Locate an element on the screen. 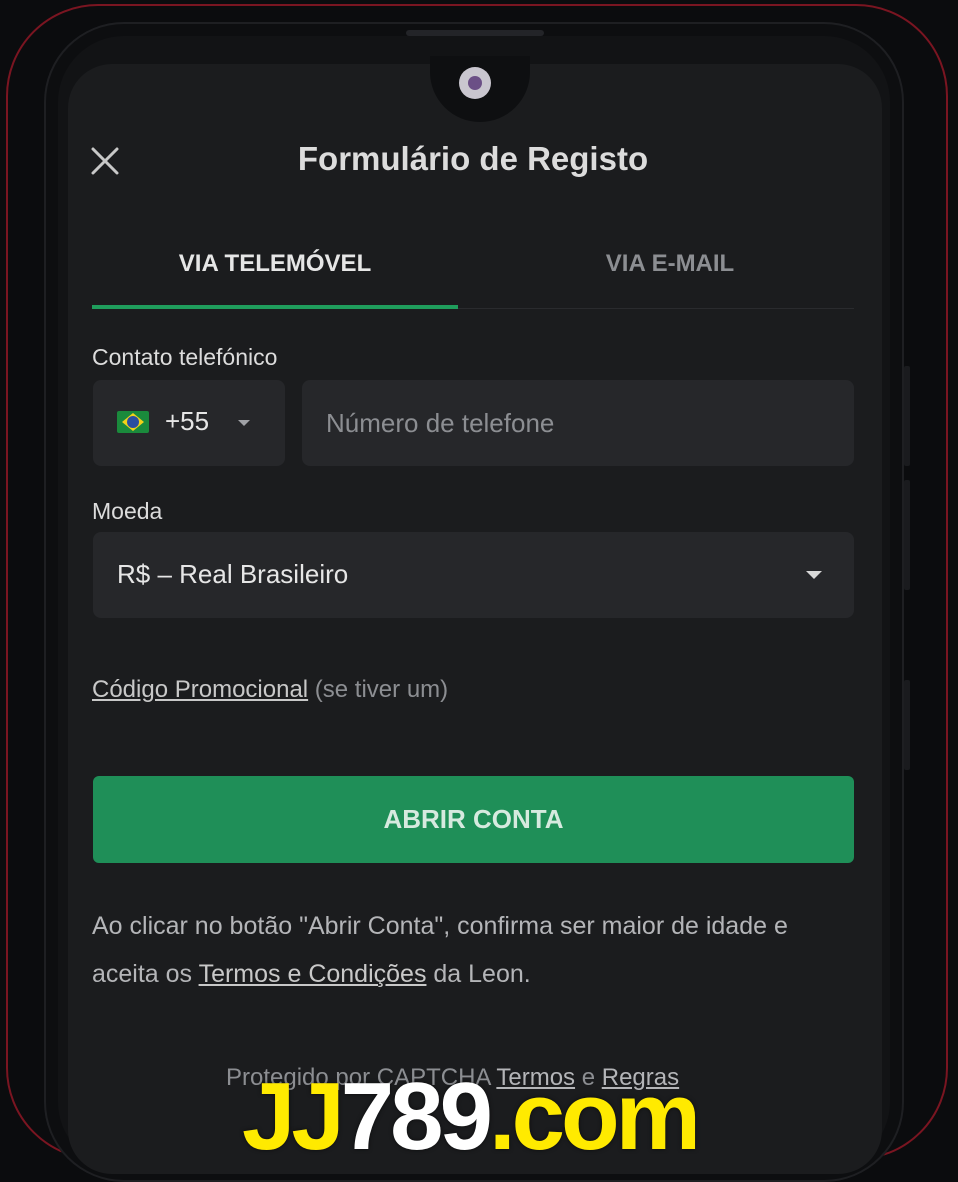  watermark-logo: JJ789.com is located at coordinates (471, 1117).